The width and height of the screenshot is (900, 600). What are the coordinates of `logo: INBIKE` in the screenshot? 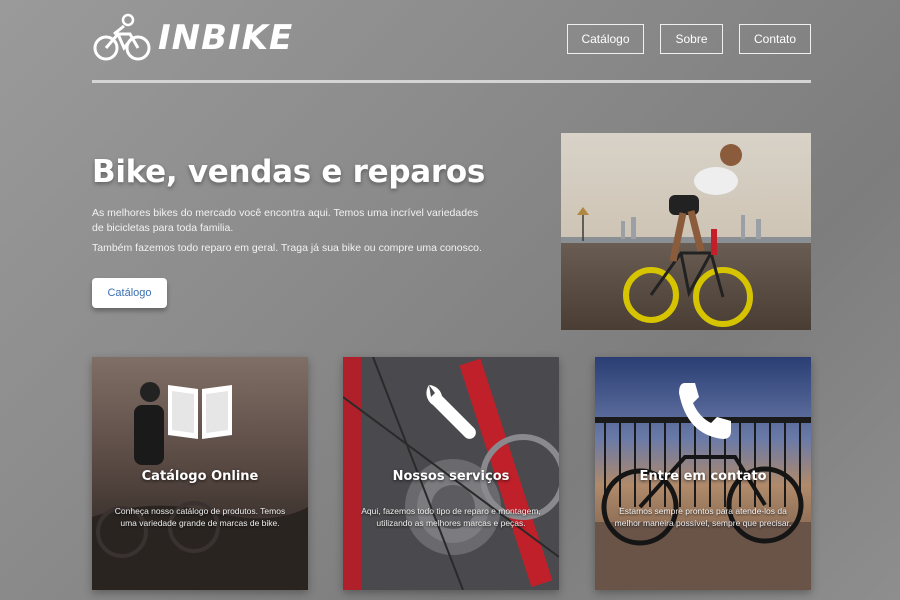 It's located at (192, 38).